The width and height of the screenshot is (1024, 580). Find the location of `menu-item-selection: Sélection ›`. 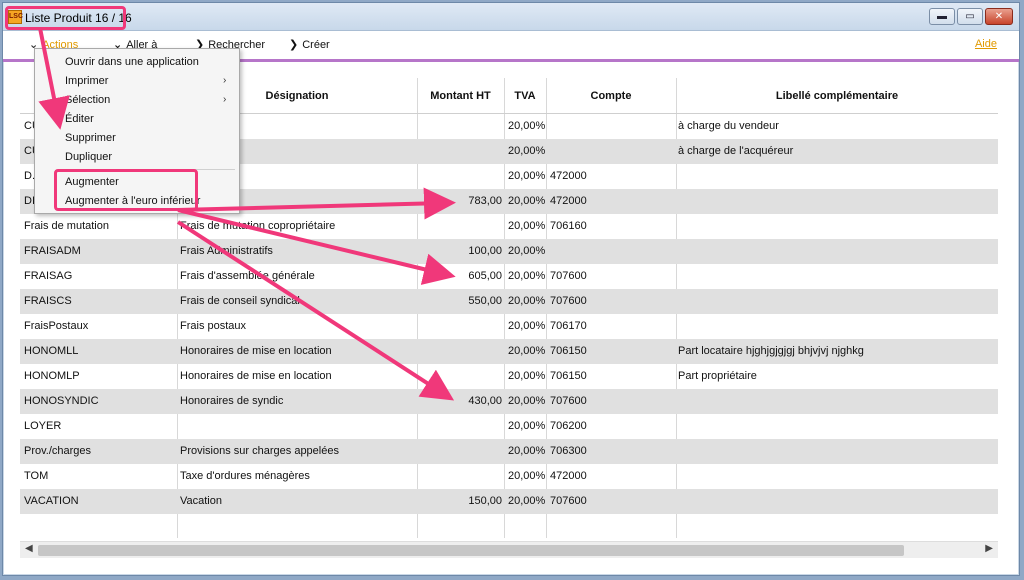

menu-item-selection: Sélection › is located at coordinates (150, 100).